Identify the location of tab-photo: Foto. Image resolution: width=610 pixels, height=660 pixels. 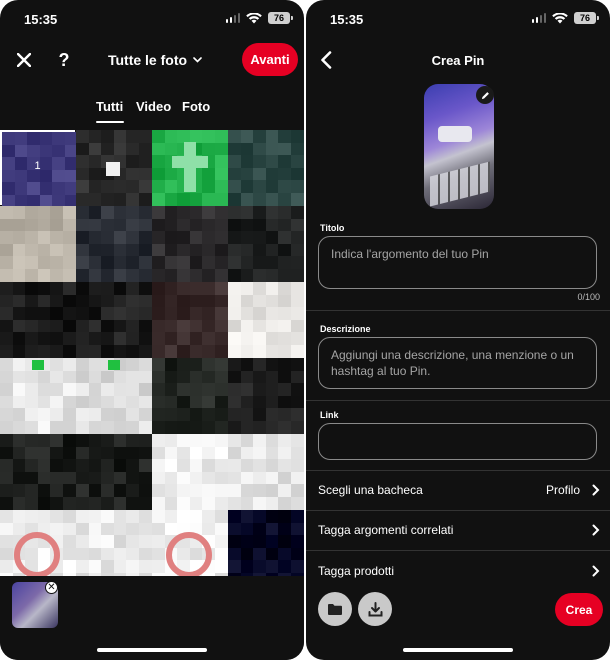
(196, 106).